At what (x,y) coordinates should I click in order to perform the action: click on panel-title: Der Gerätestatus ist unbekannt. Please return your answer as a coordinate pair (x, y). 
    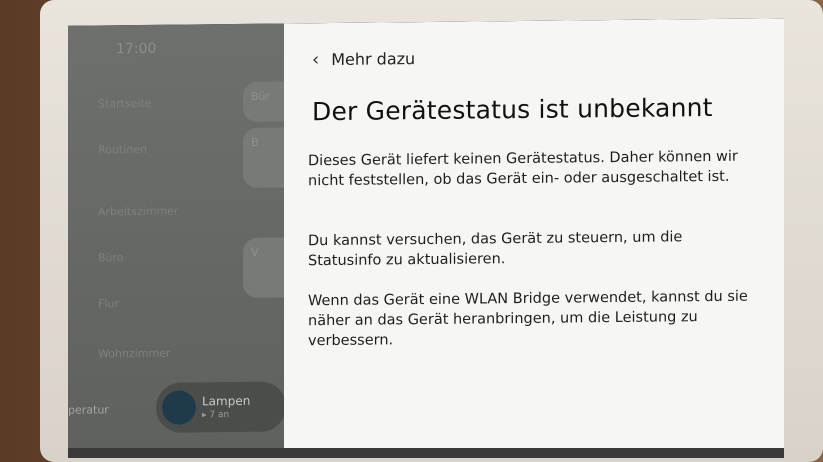
    Looking at the image, I should click on (512, 109).